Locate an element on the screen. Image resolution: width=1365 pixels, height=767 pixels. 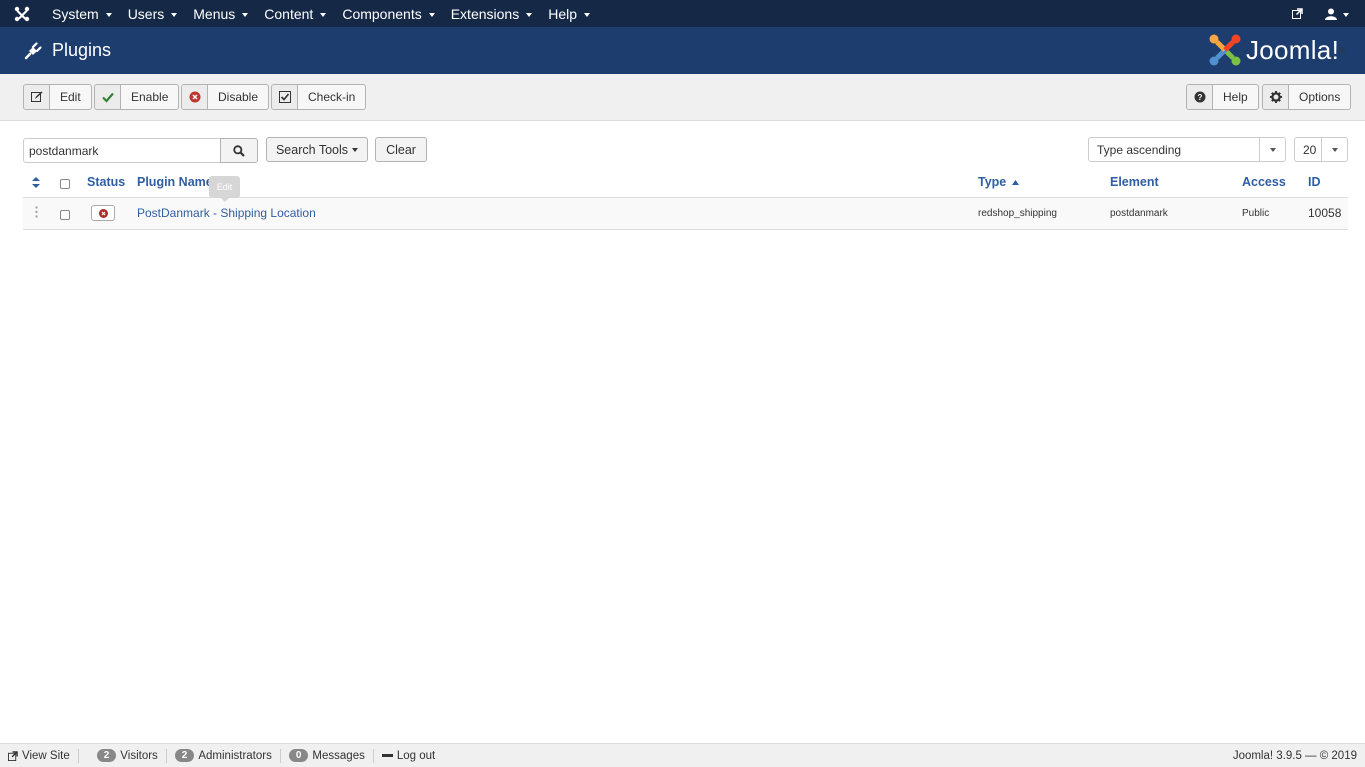
ordering-value: Type ascending is located at coordinates (1139, 149).